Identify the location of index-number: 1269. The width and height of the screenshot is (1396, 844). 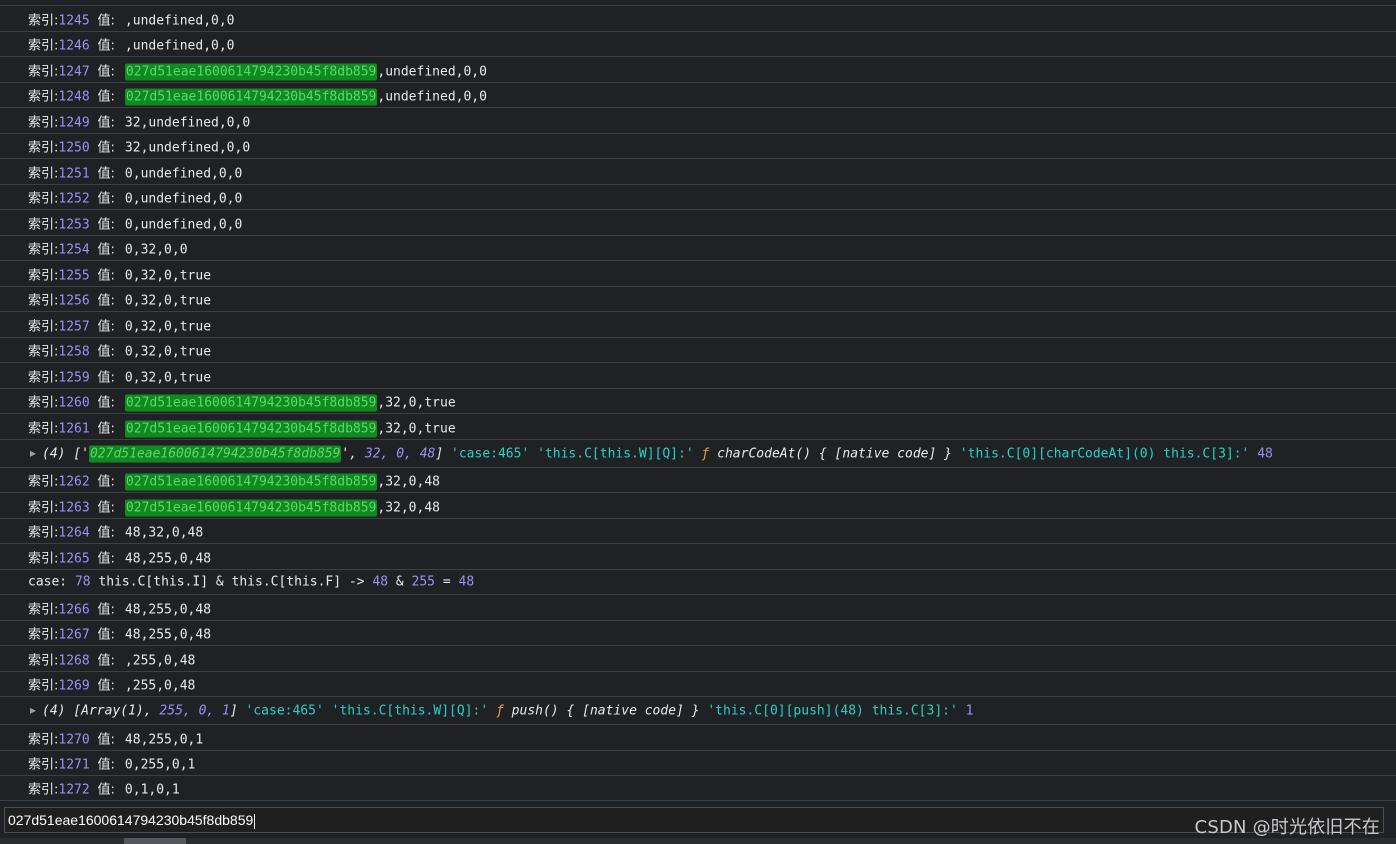
(74, 686).